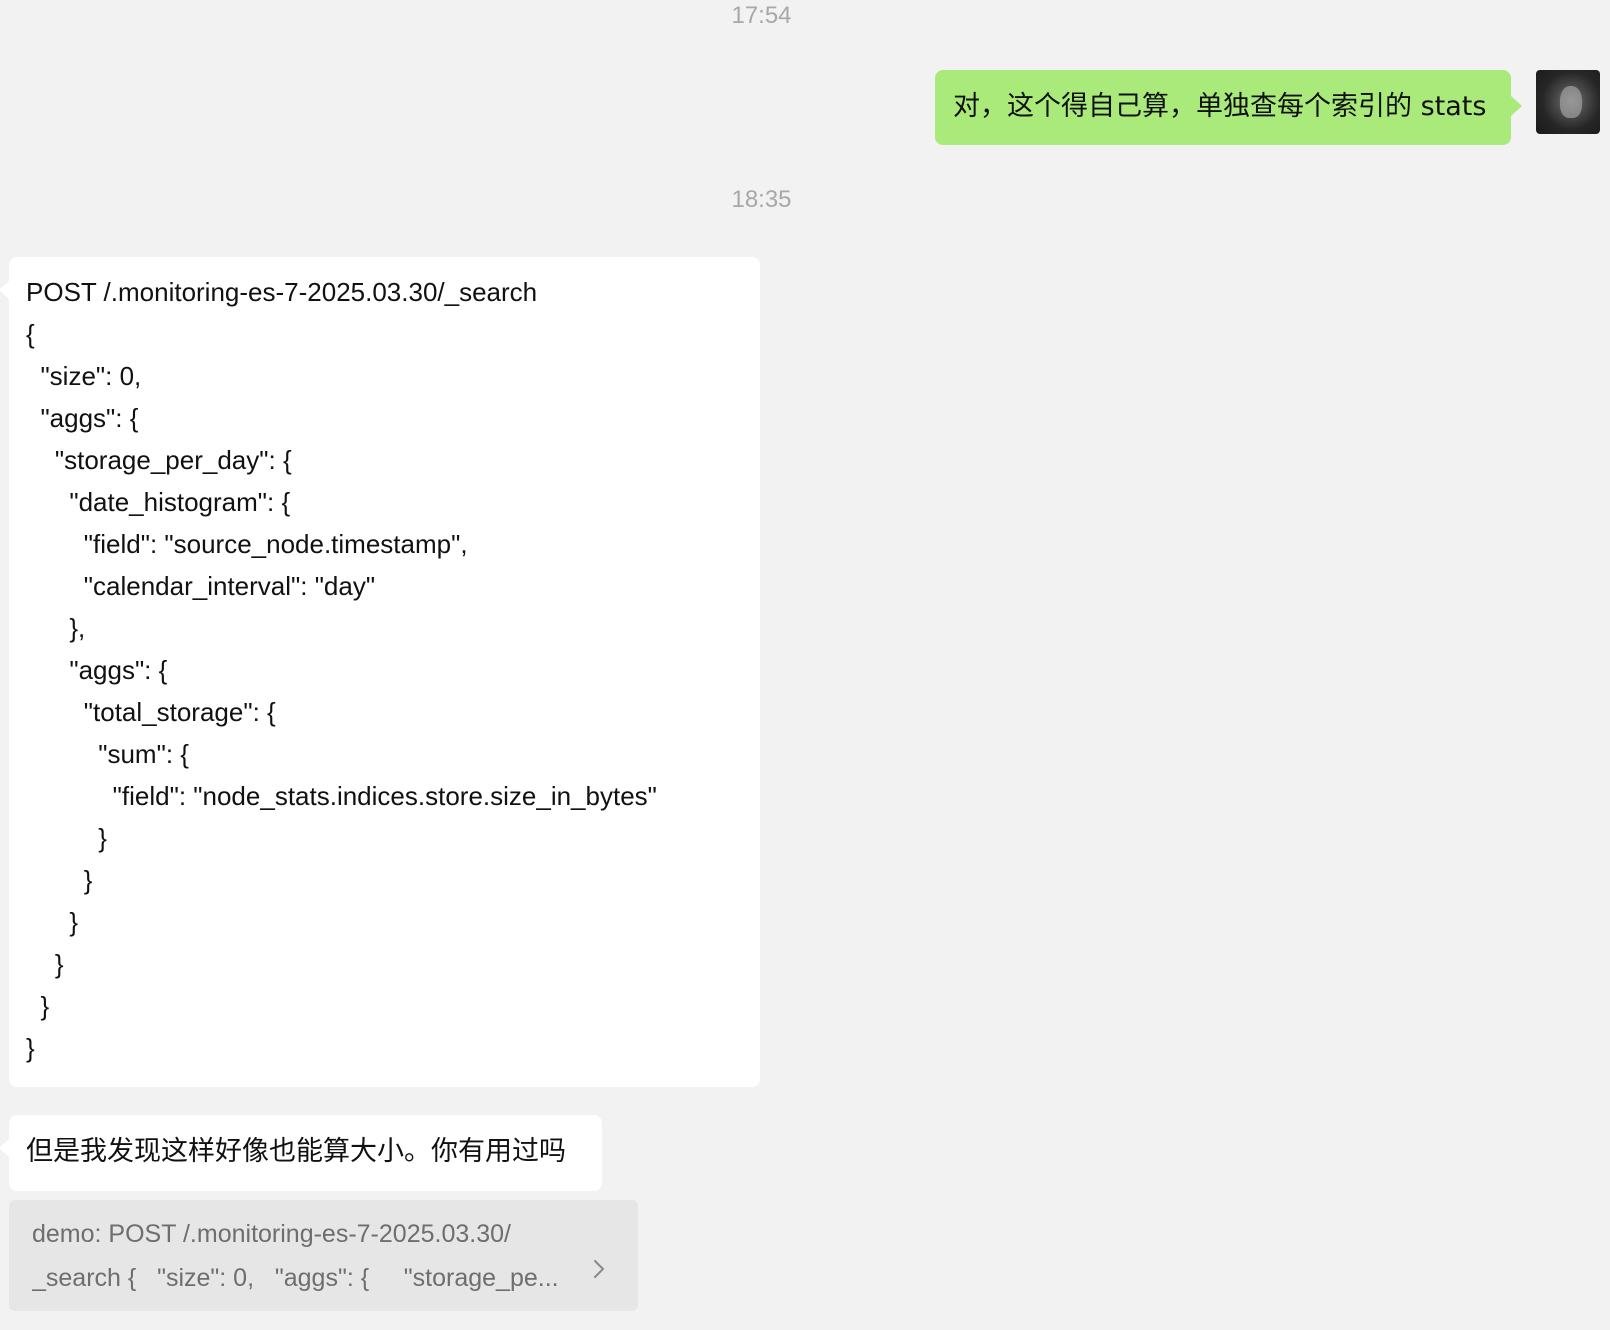 The width and height of the screenshot is (1610, 1330). I want to click on code-line: },, so click(56, 628).